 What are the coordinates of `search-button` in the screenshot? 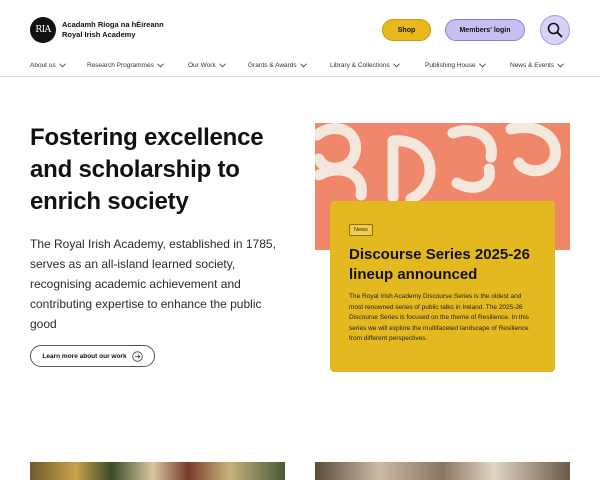 It's located at (555, 30).